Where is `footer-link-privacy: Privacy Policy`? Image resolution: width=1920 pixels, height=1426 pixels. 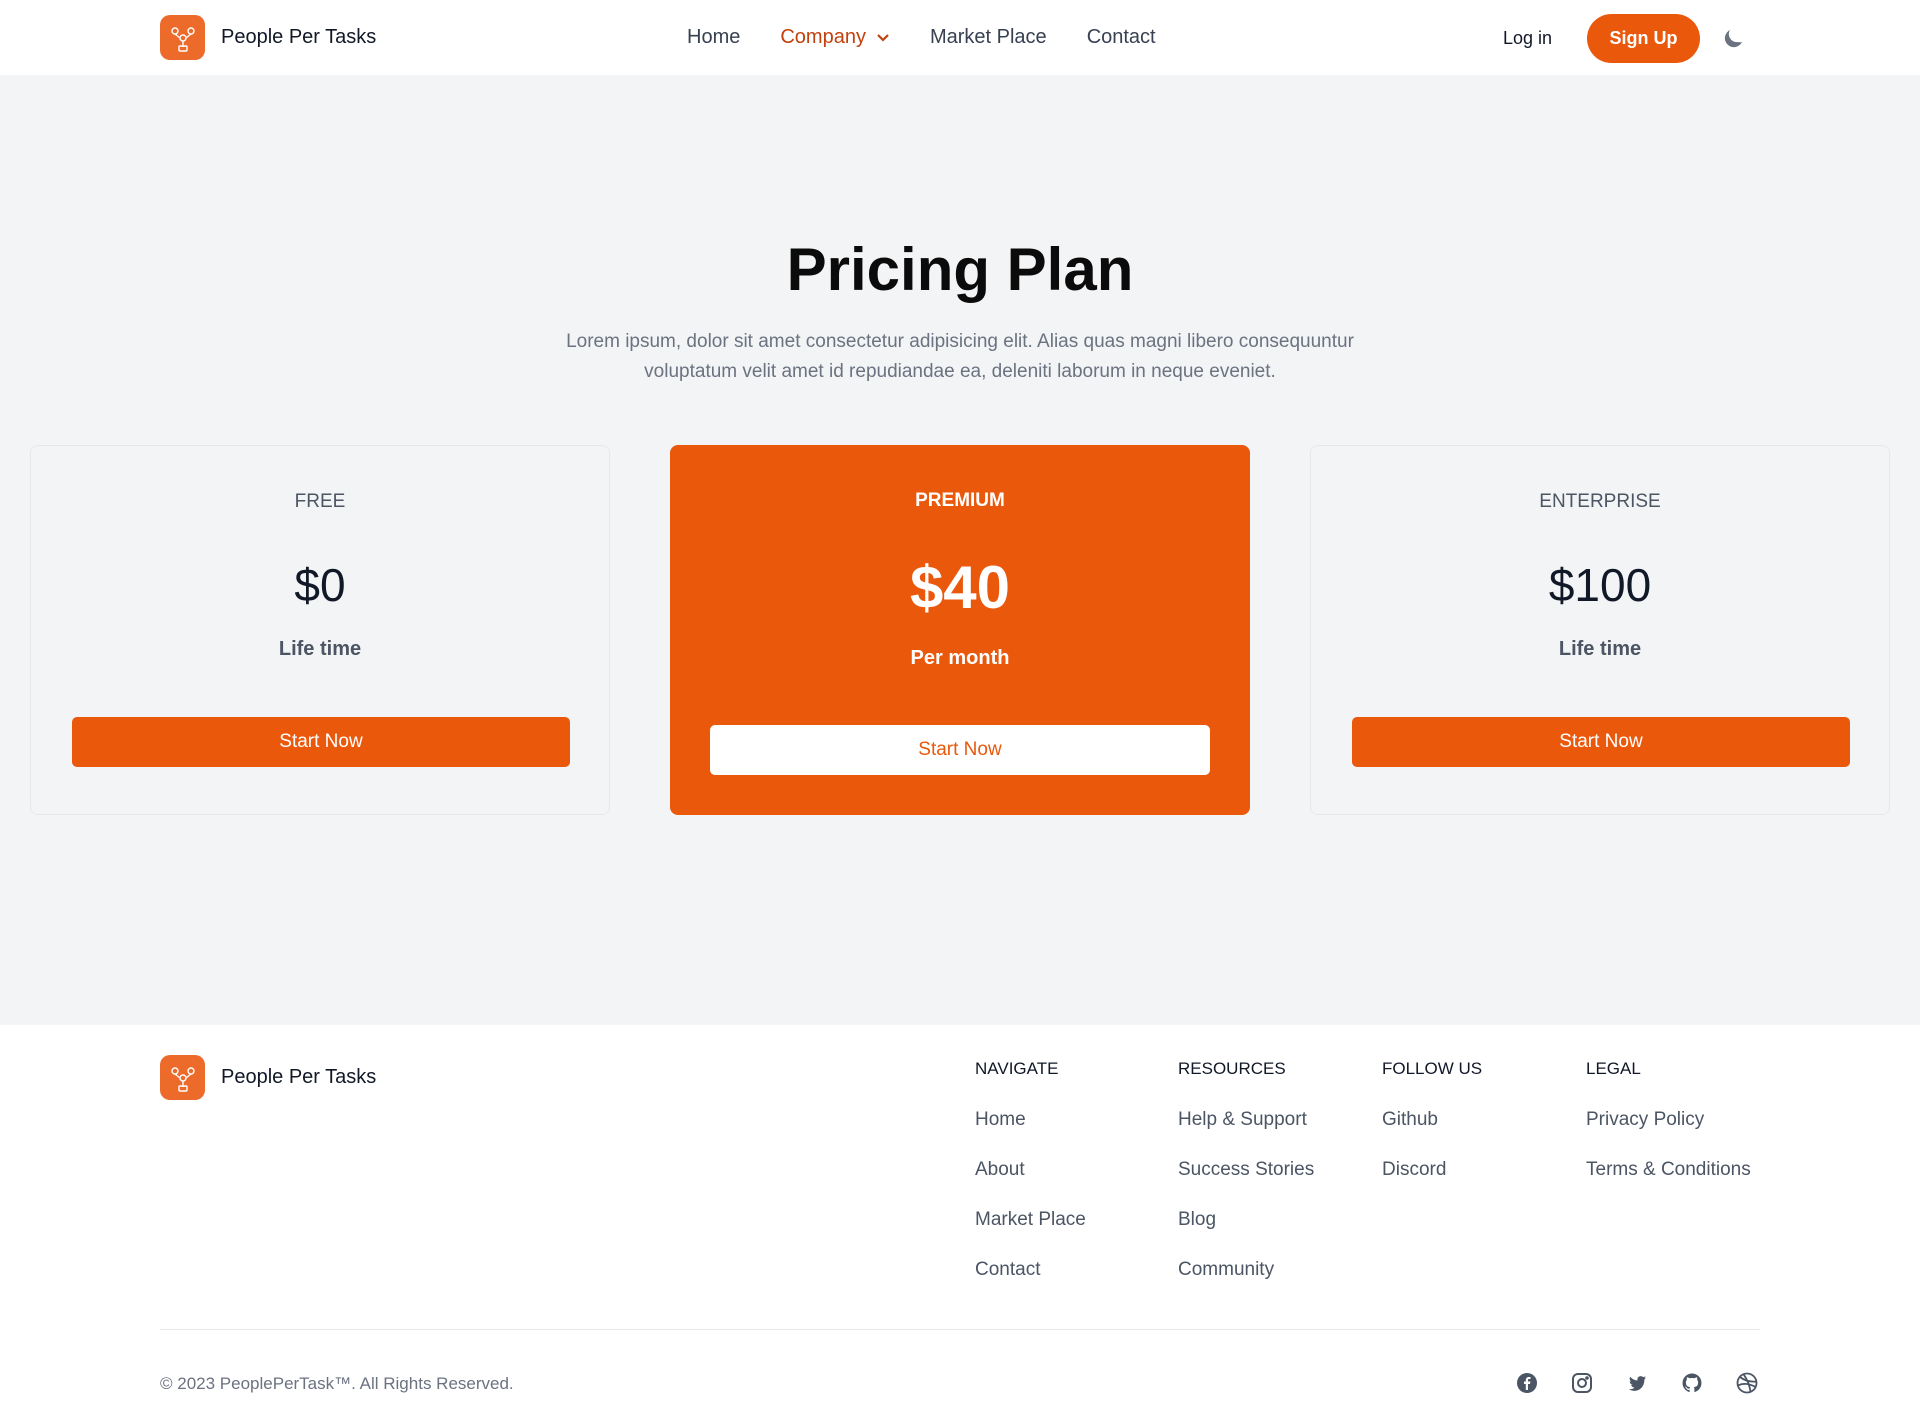 footer-link-privacy: Privacy Policy is located at coordinates (1668, 1134).